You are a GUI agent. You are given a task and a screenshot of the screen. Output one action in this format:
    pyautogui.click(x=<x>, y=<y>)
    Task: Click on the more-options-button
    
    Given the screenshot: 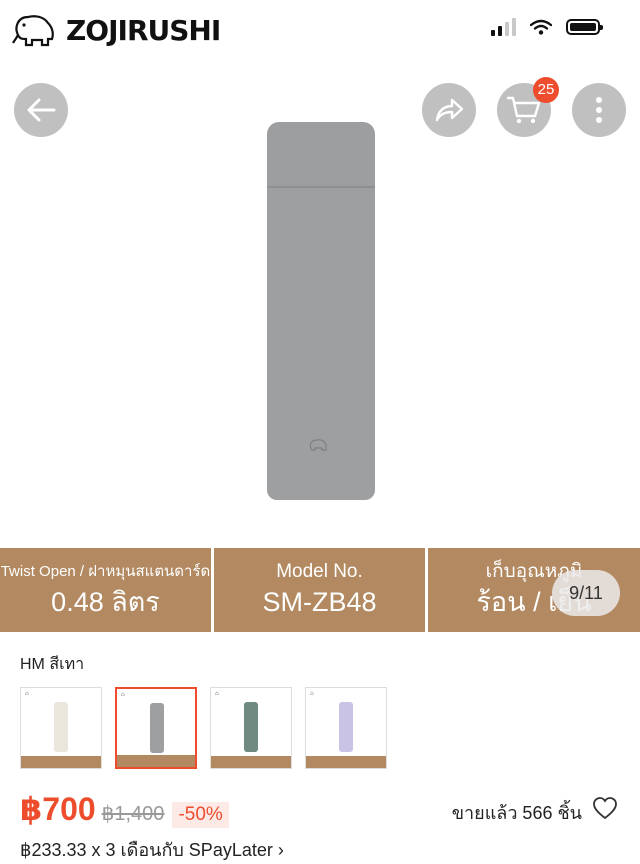 What is the action you would take?
    pyautogui.click(x=599, y=110)
    